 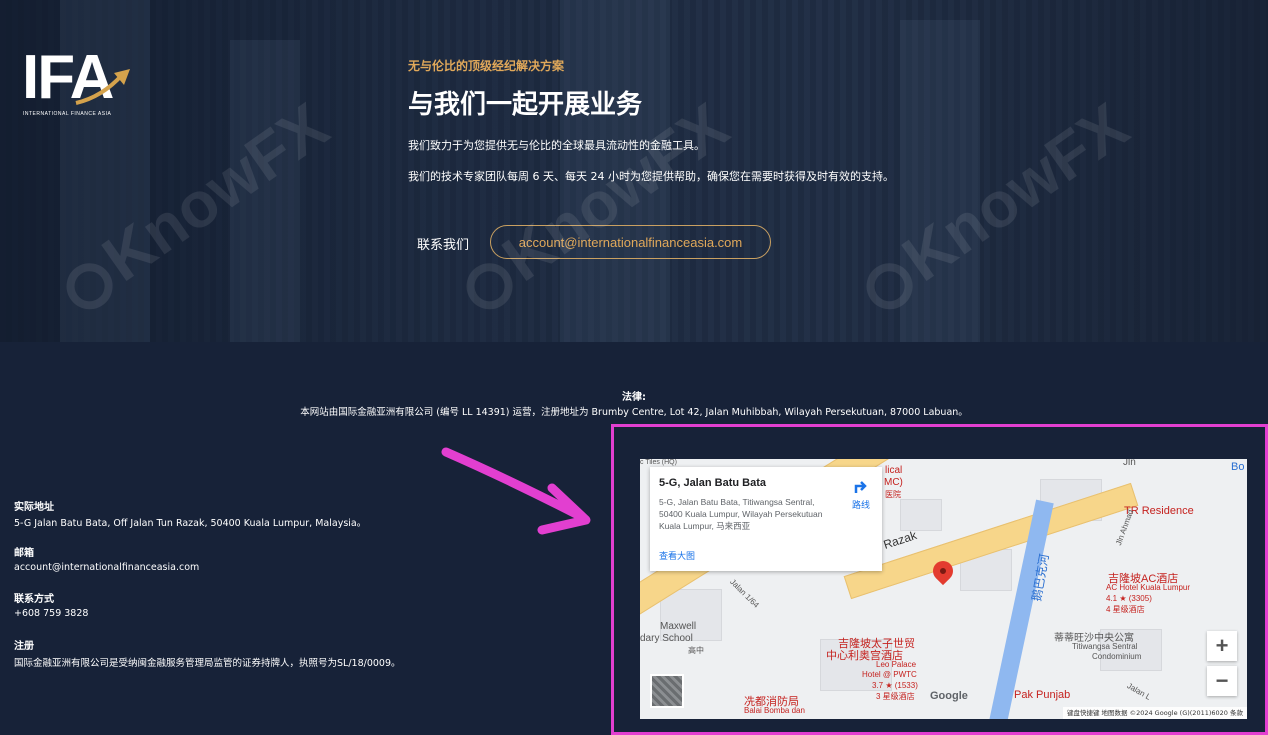 I want to click on zoom-in-button: +, so click(x=1222, y=646).